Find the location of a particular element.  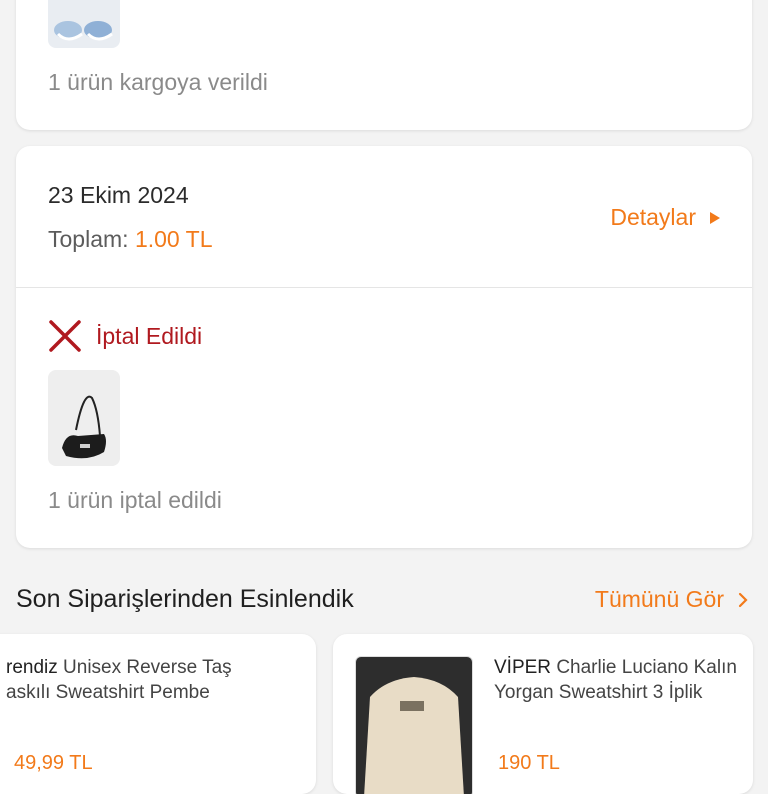

see-all-label: Tümünü Gör is located at coordinates (659, 599).